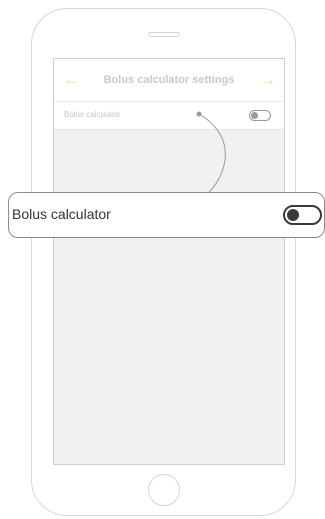 The width and height of the screenshot is (325, 519). Describe the element at coordinates (169, 115) in the screenshot. I see `settings-row-bolus-calculator: Bolus calculator` at that location.